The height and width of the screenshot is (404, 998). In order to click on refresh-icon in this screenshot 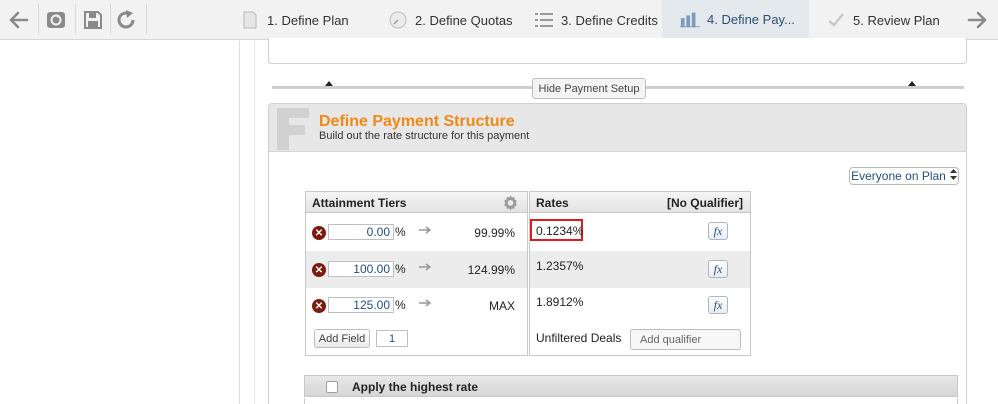, I will do `click(56, 20)`.